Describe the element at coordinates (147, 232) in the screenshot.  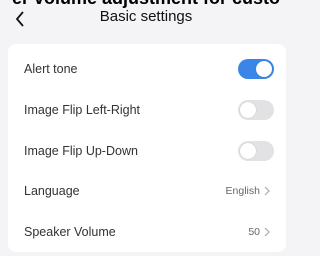
I see `speaker-volume-row: Speaker Volume 50` at that location.